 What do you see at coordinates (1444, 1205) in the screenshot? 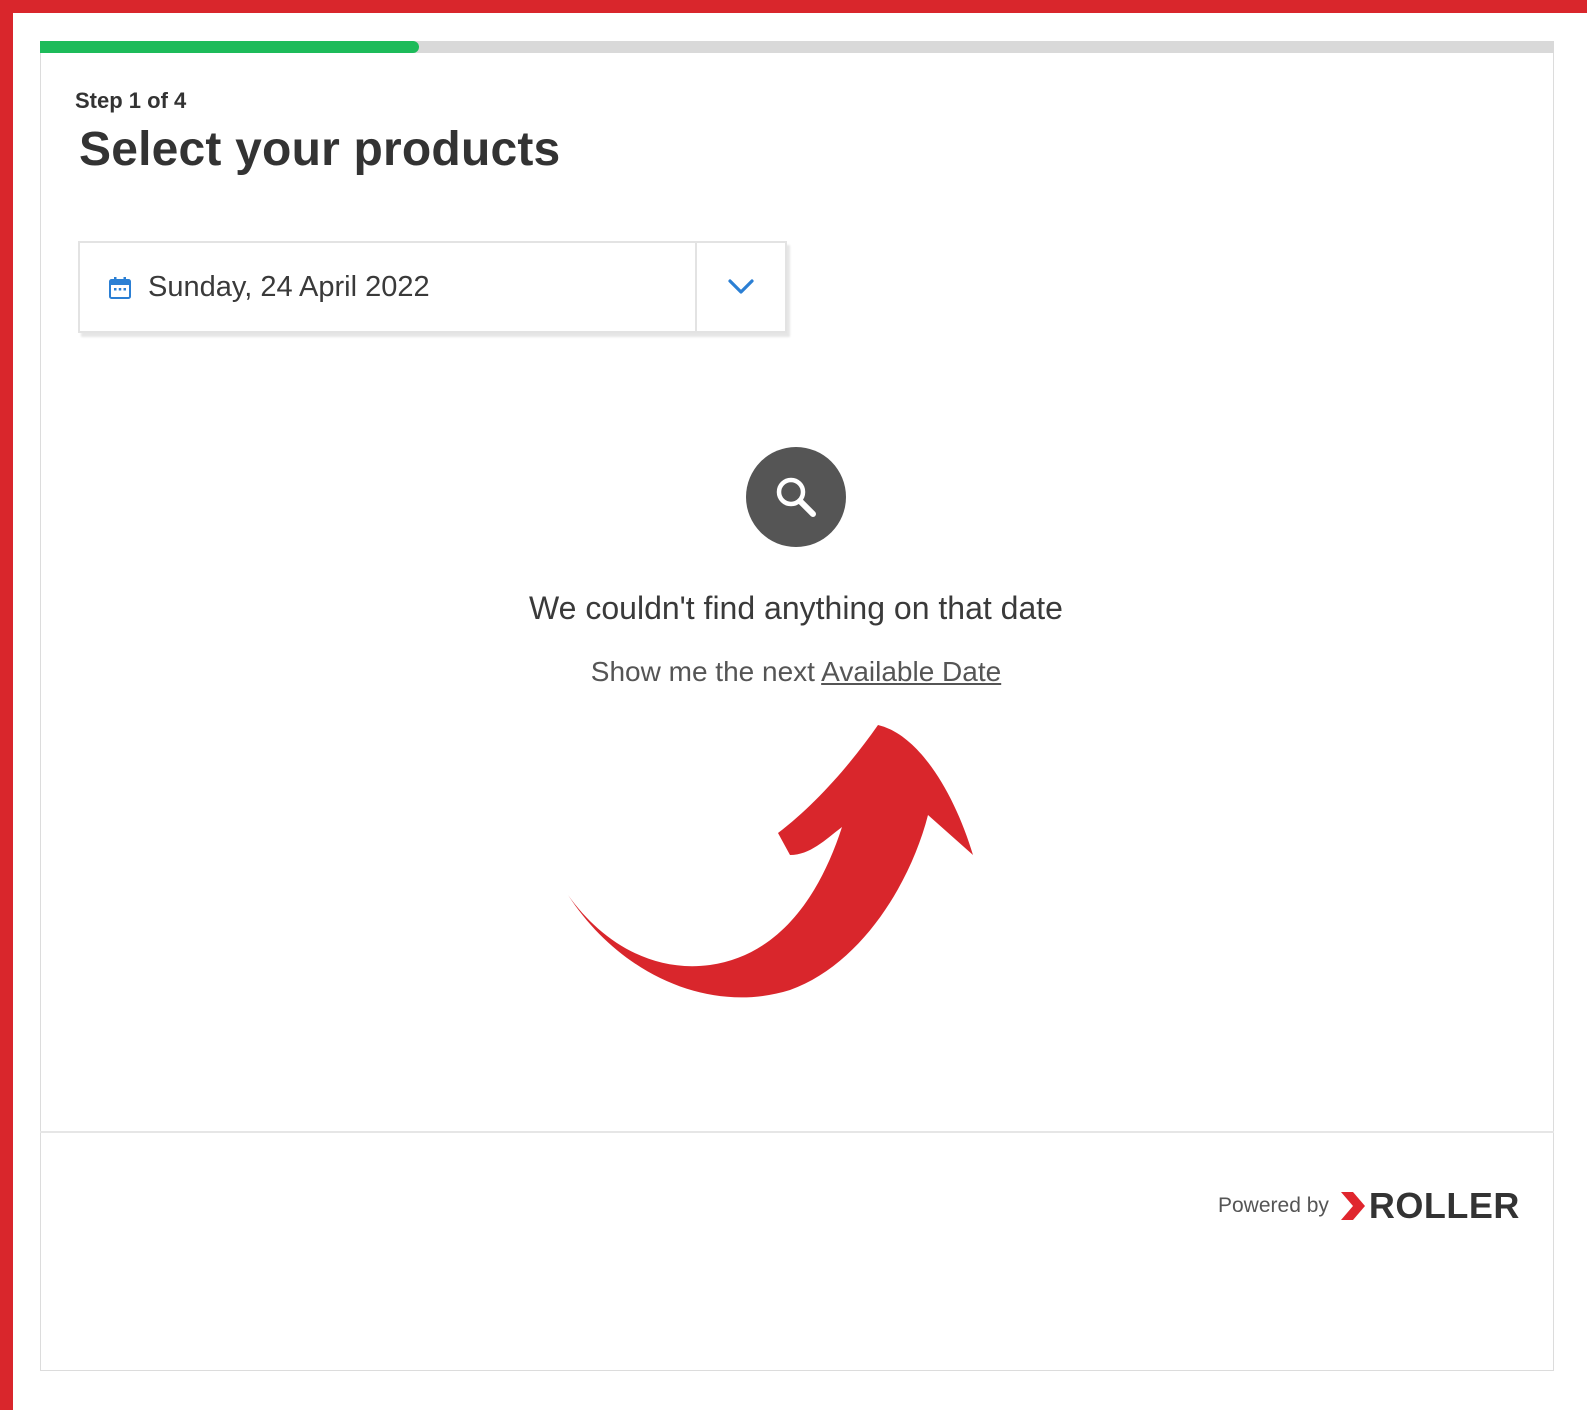
I see `roller-brand-name: ROLLER` at bounding box center [1444, 1205].